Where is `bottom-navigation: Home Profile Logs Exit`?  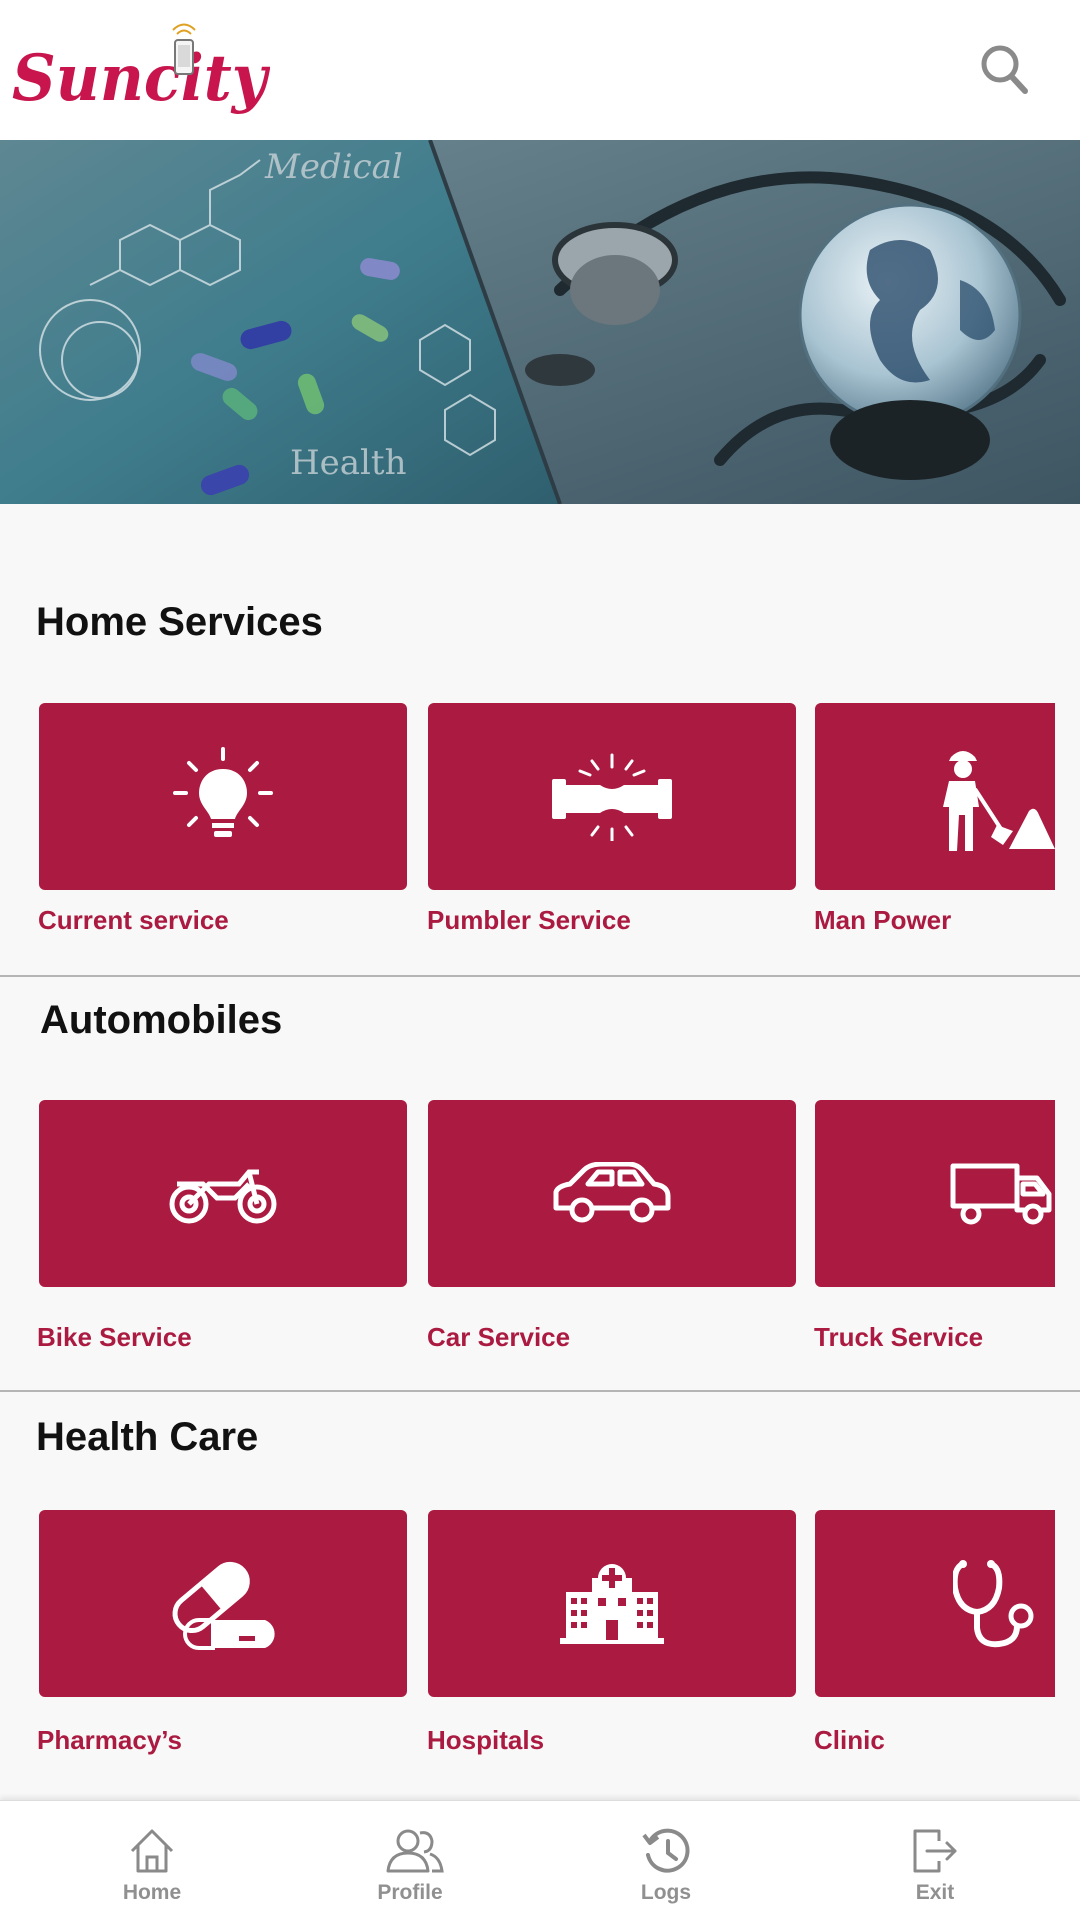 bottom-navigation: Home Profile Logs Exit is located at coordinates (540, 1860).